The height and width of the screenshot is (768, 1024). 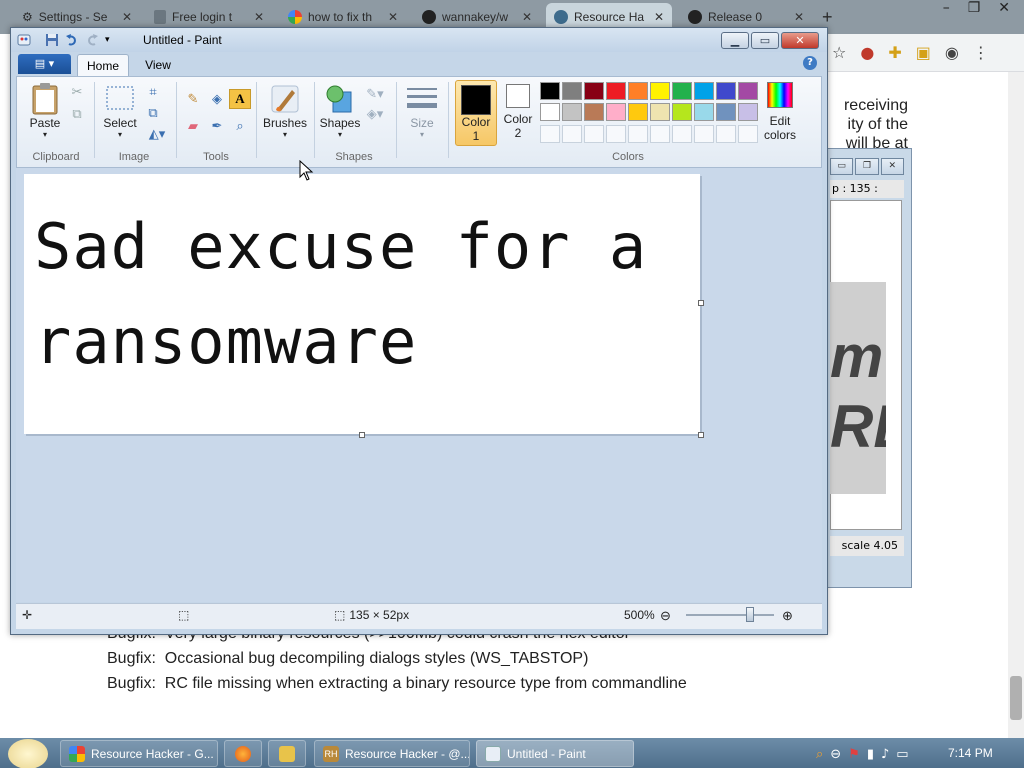 What do you see at coordinates (52, 40) in the screenshot?
I see `save-icon` at bounding box center [52, 40].